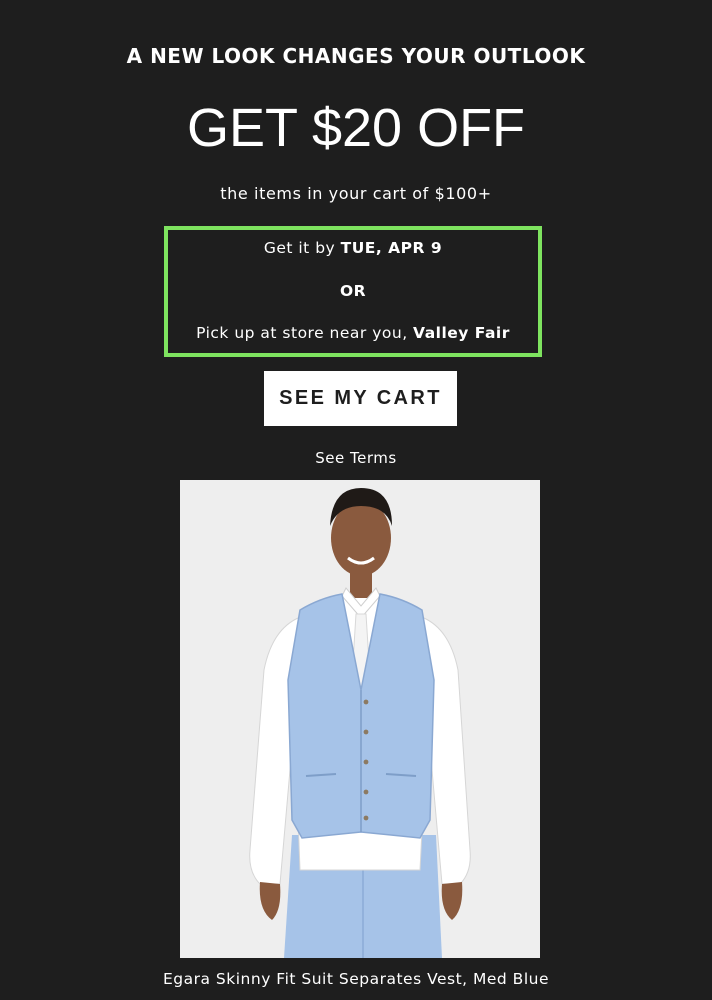 Image resolution: width=712 pixels, height=1000 pixels. Describe the element at coordinates (305, 333) in the screenshot. I see `store-pickup-prefix: Pick up at store near you,` at that location.